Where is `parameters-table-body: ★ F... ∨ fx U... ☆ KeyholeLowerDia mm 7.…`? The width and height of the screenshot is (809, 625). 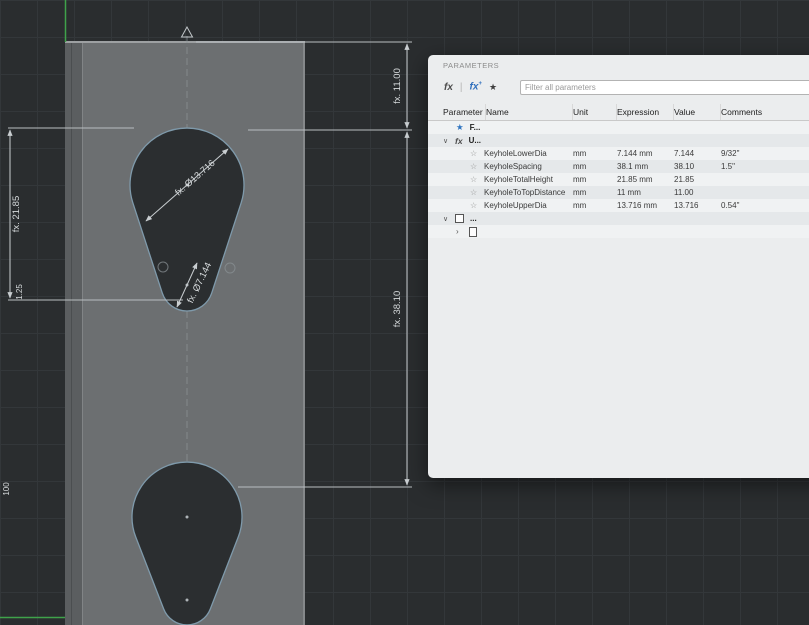
parameters-table-body: ★ F... ∨ fx U... ☆ KeyholeLowerDia mm 7.… is located at coordinates (618, 179).